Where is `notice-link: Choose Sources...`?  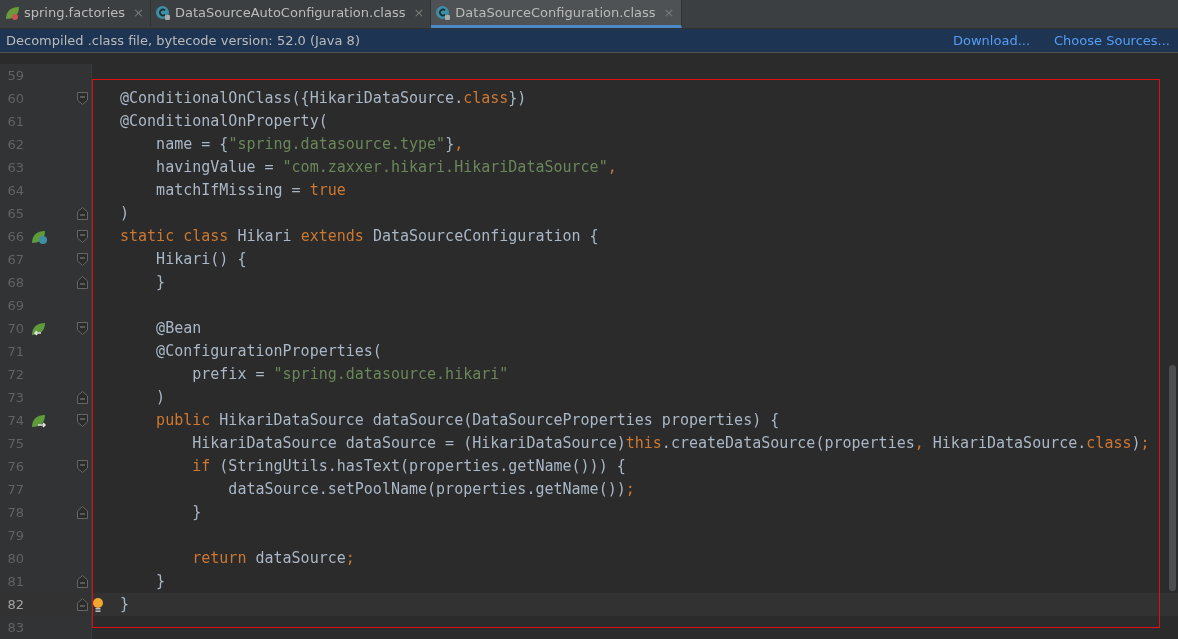
notice-link: Choose Sources... is located at coordinates (1112, 40).